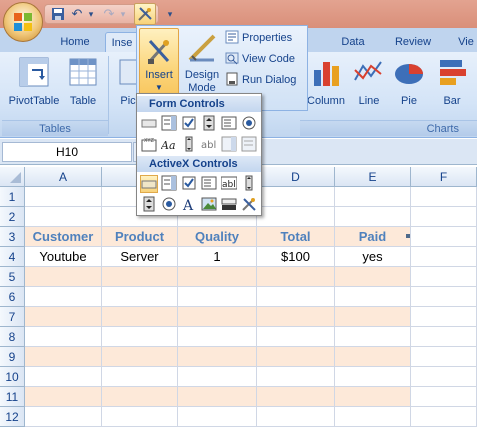 This screenshot has width=477, height=429. Describe the element at coordinates (217, 417) in the screenshot. I see `cell-c12` at that location.